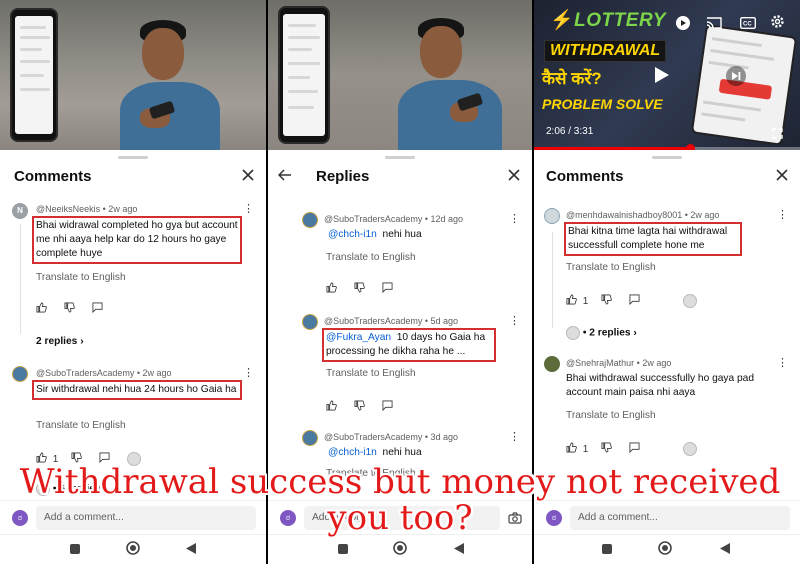 This screenshot has height=564, width=800. Describe the element at coordinates (104, 373) in the screenshot. I see `comment-author-meta: @SuboTradersAcademy • 2w ago` at that location.